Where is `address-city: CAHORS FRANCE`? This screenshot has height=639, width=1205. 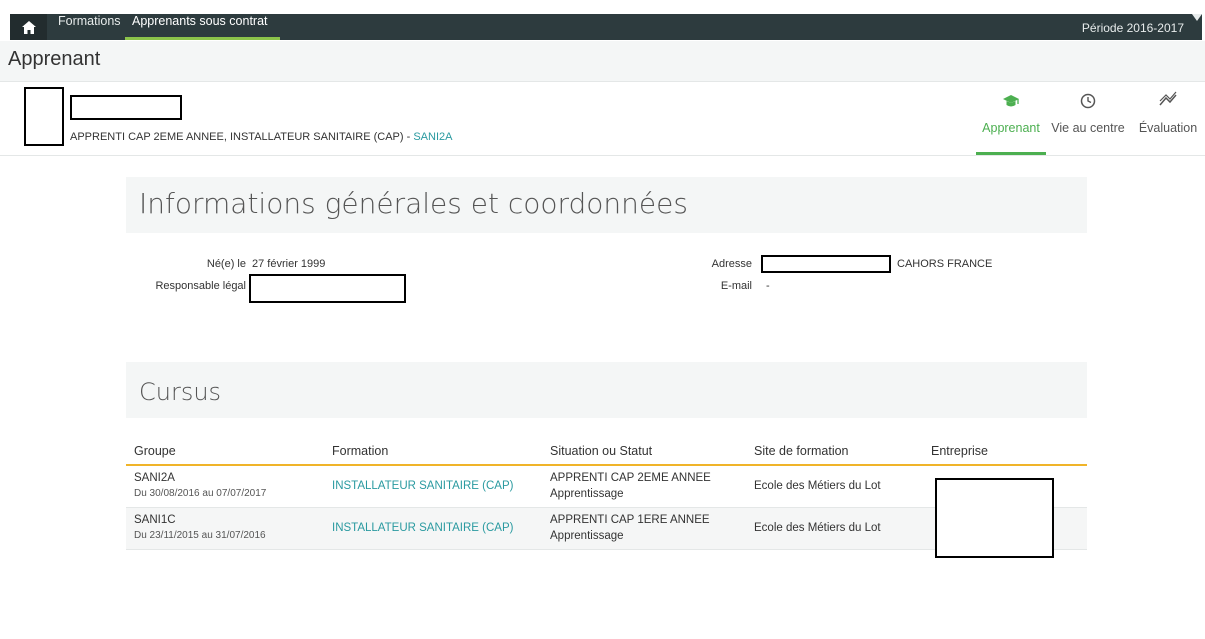
address-city: CAHORS FRANCE is located at coordinates (945, 264).